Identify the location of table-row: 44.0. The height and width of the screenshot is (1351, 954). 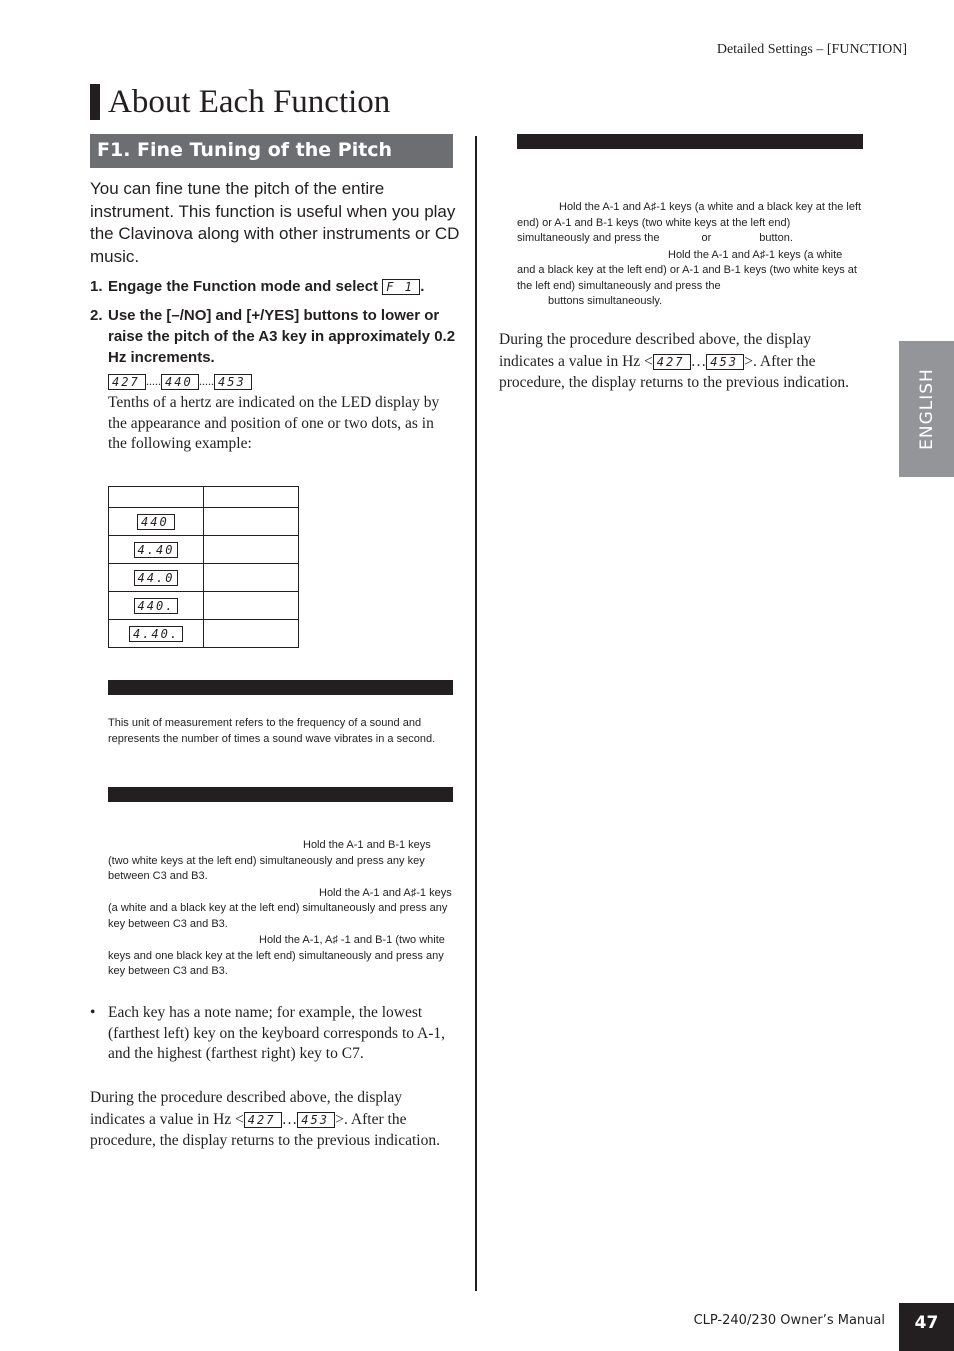
(203, 577).